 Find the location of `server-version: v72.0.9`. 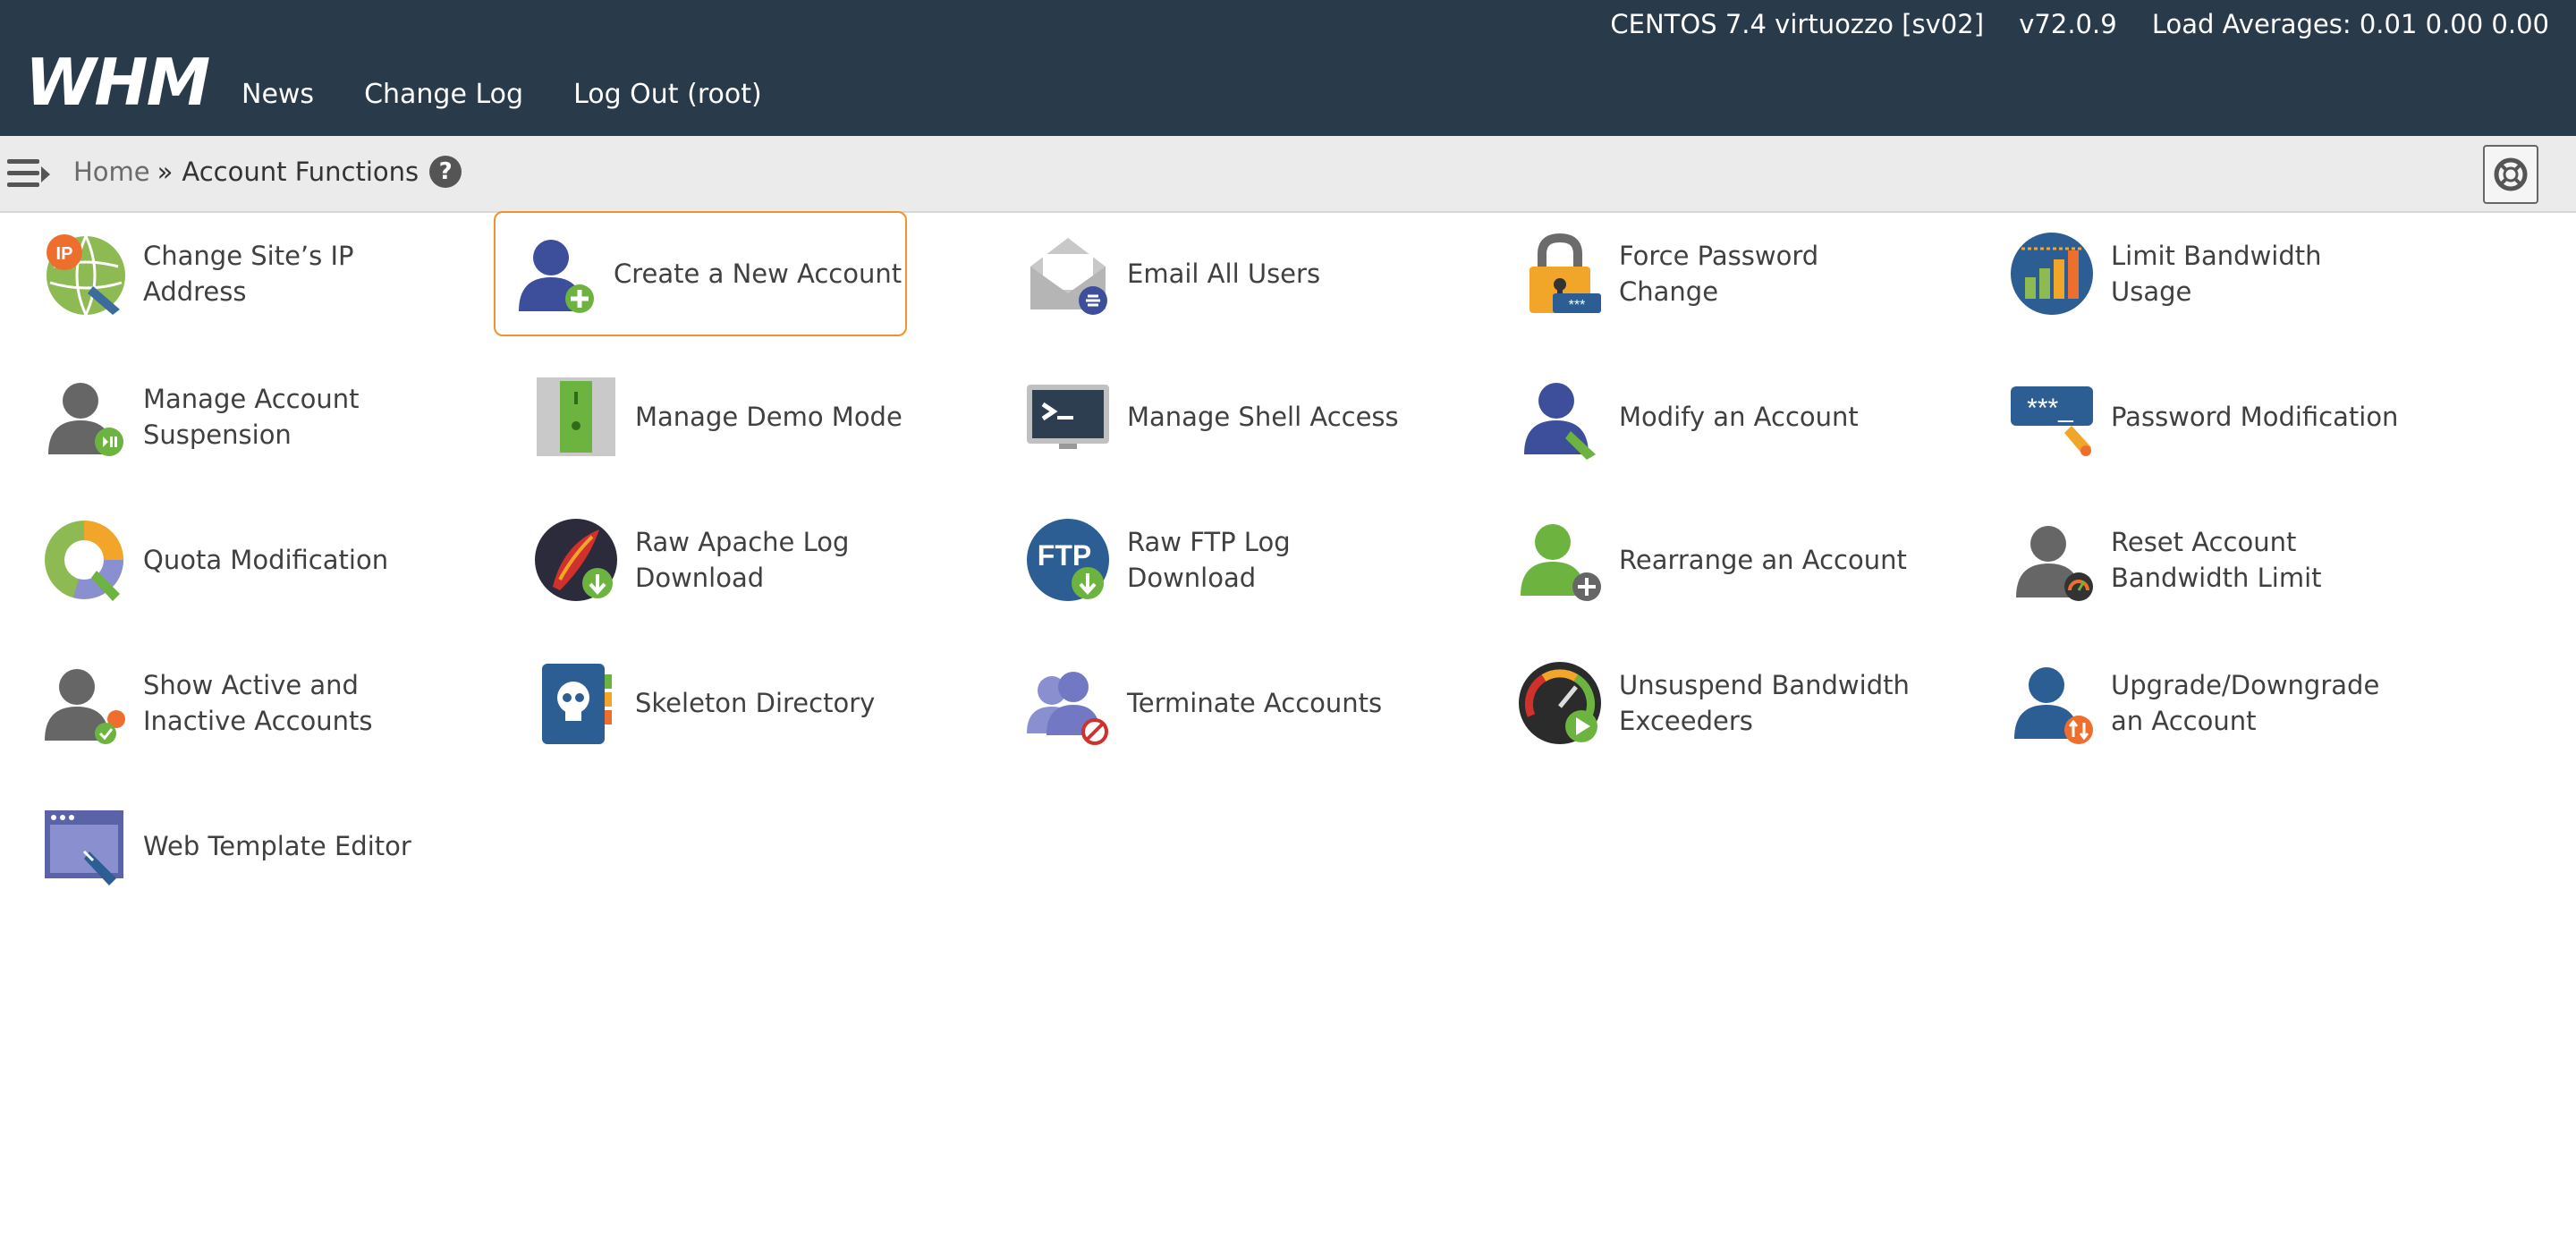

server-version: v72.0.9 is located at coordinates (2068, 24).